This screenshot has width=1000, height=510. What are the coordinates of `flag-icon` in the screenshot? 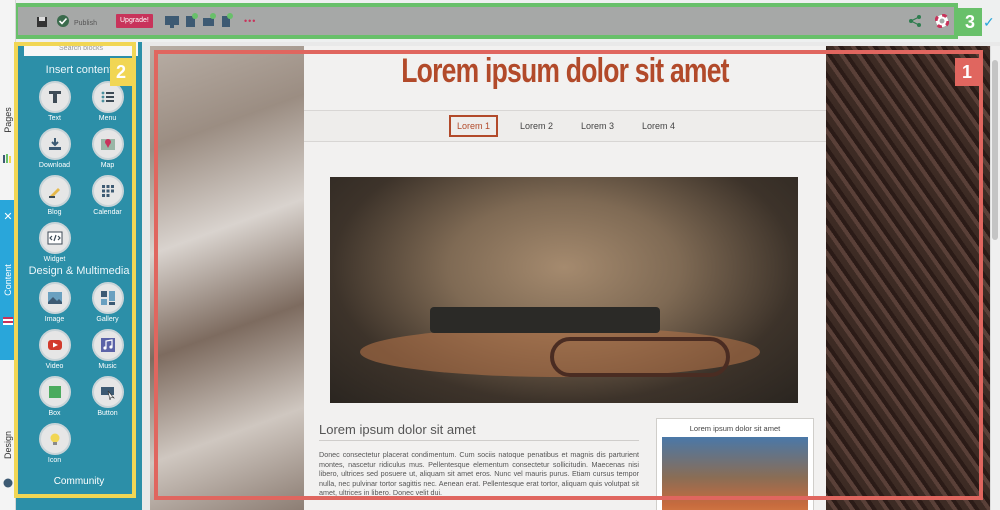 It's located at (8, 318).